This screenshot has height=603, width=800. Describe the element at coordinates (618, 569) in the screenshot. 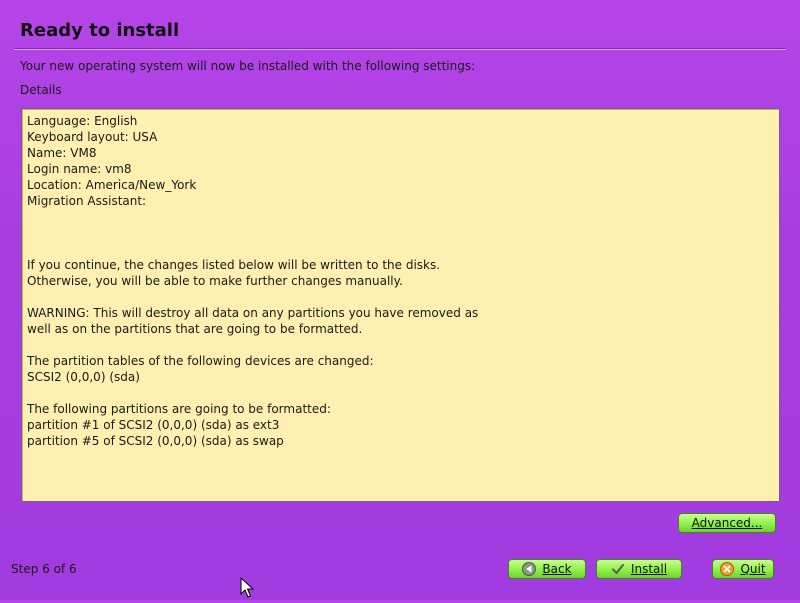

I see `checkmark-icon` at that location.